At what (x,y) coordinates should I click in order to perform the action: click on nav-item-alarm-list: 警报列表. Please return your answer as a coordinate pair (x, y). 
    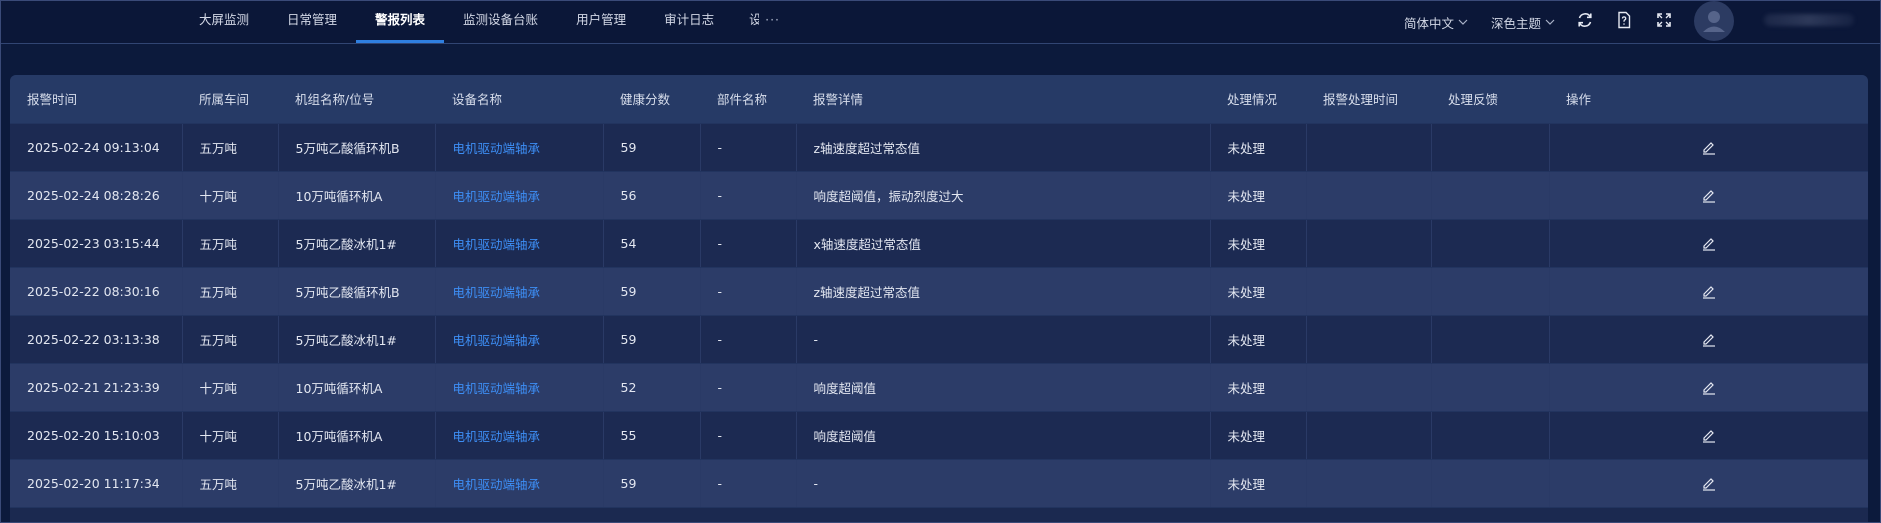
    Looking at the image, I should click on (400, 22).